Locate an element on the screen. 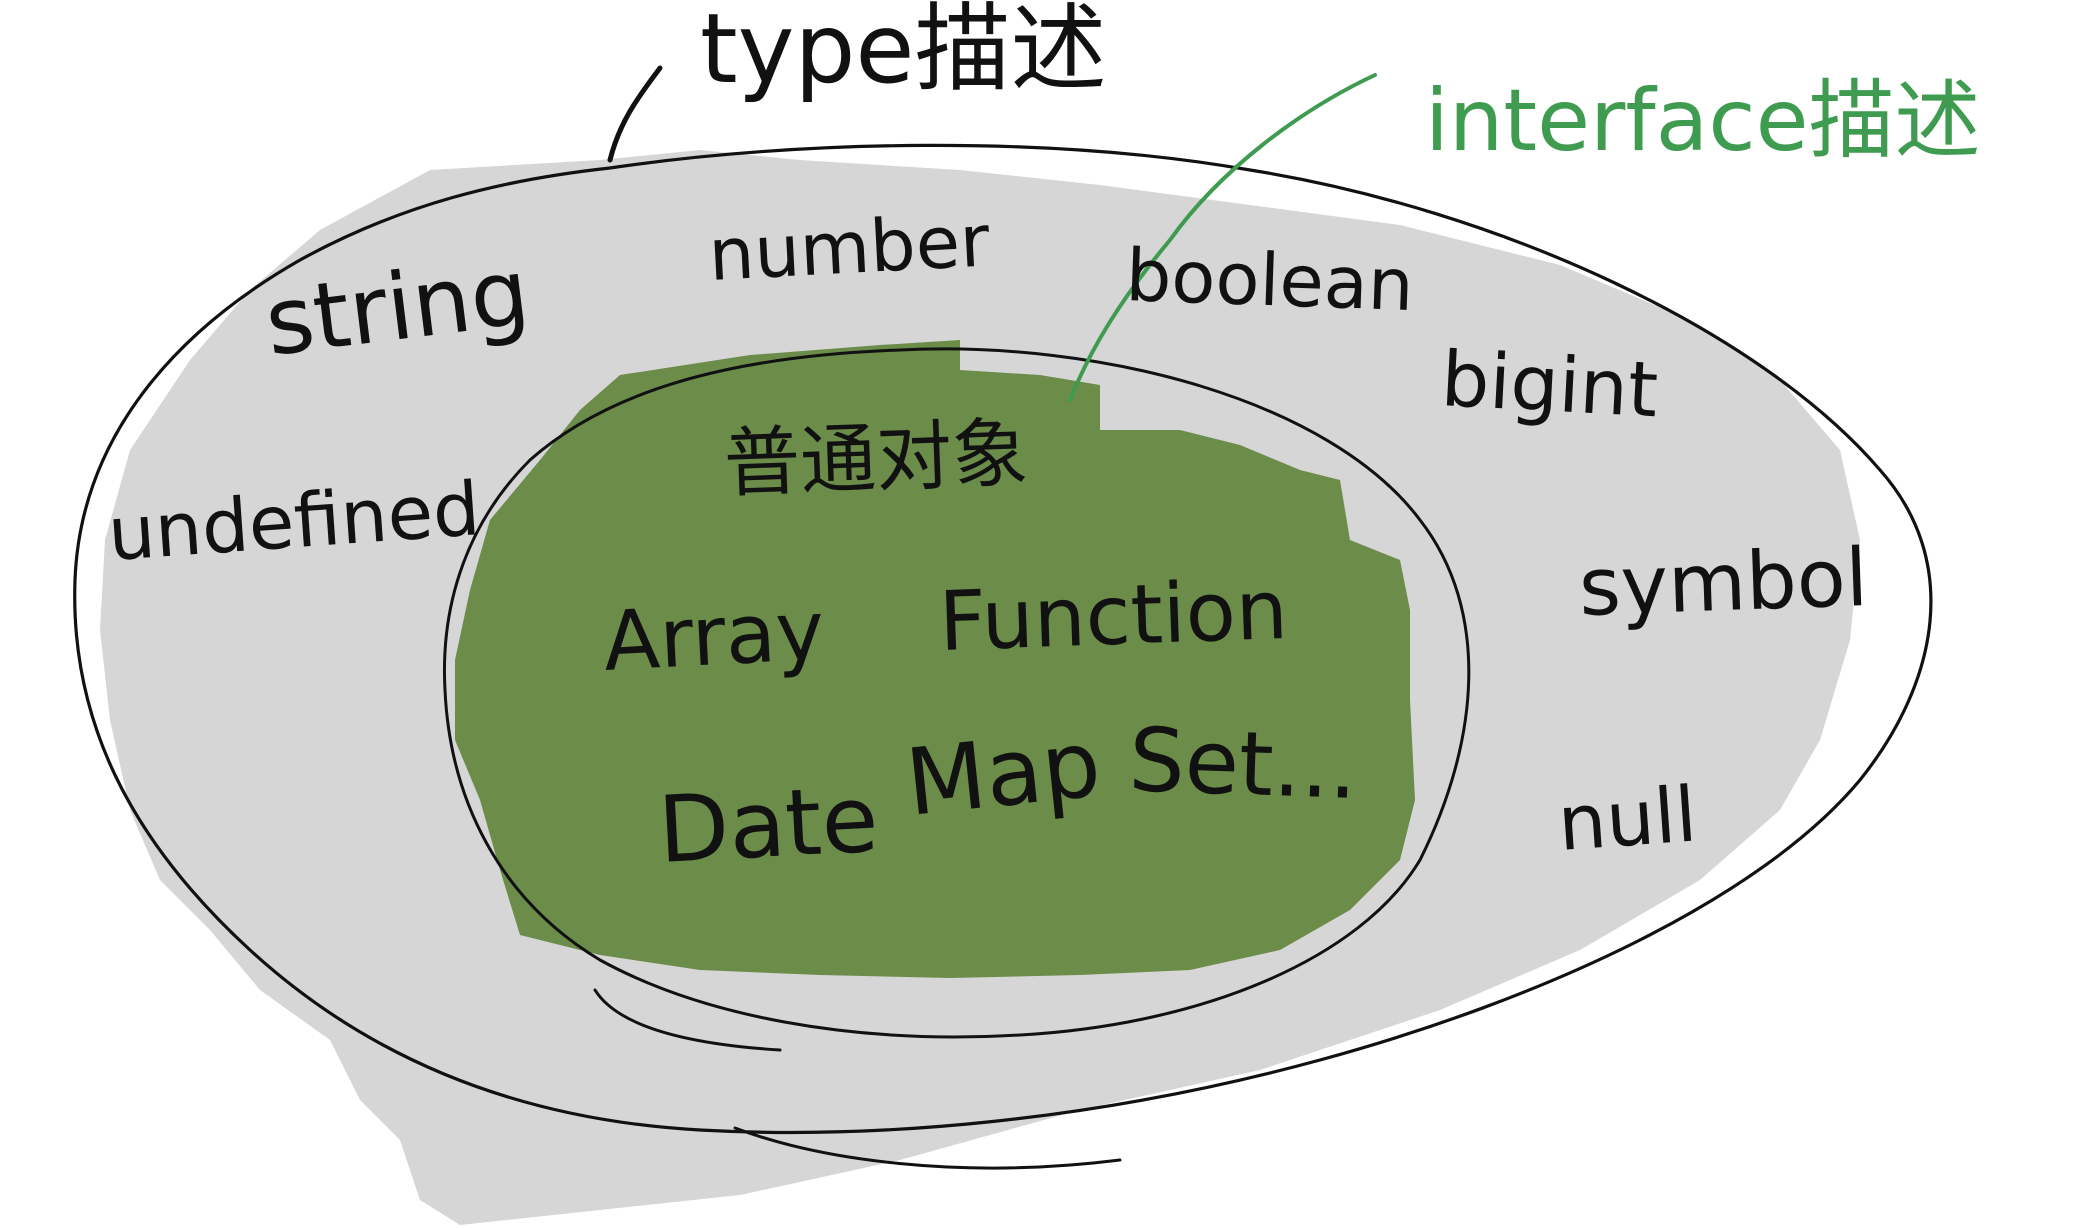 This screenshot has width=2078, height=1228. type-caption: type描述 is located at coordinates (903, 52).